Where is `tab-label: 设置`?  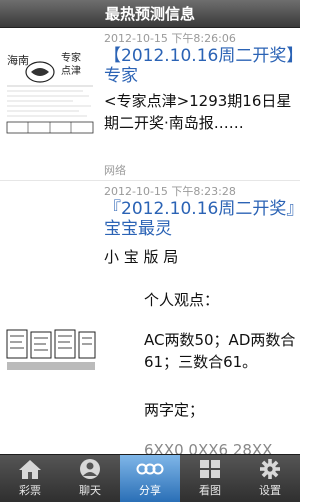 tab-label: 设置 is located at coordinates (270, 490).